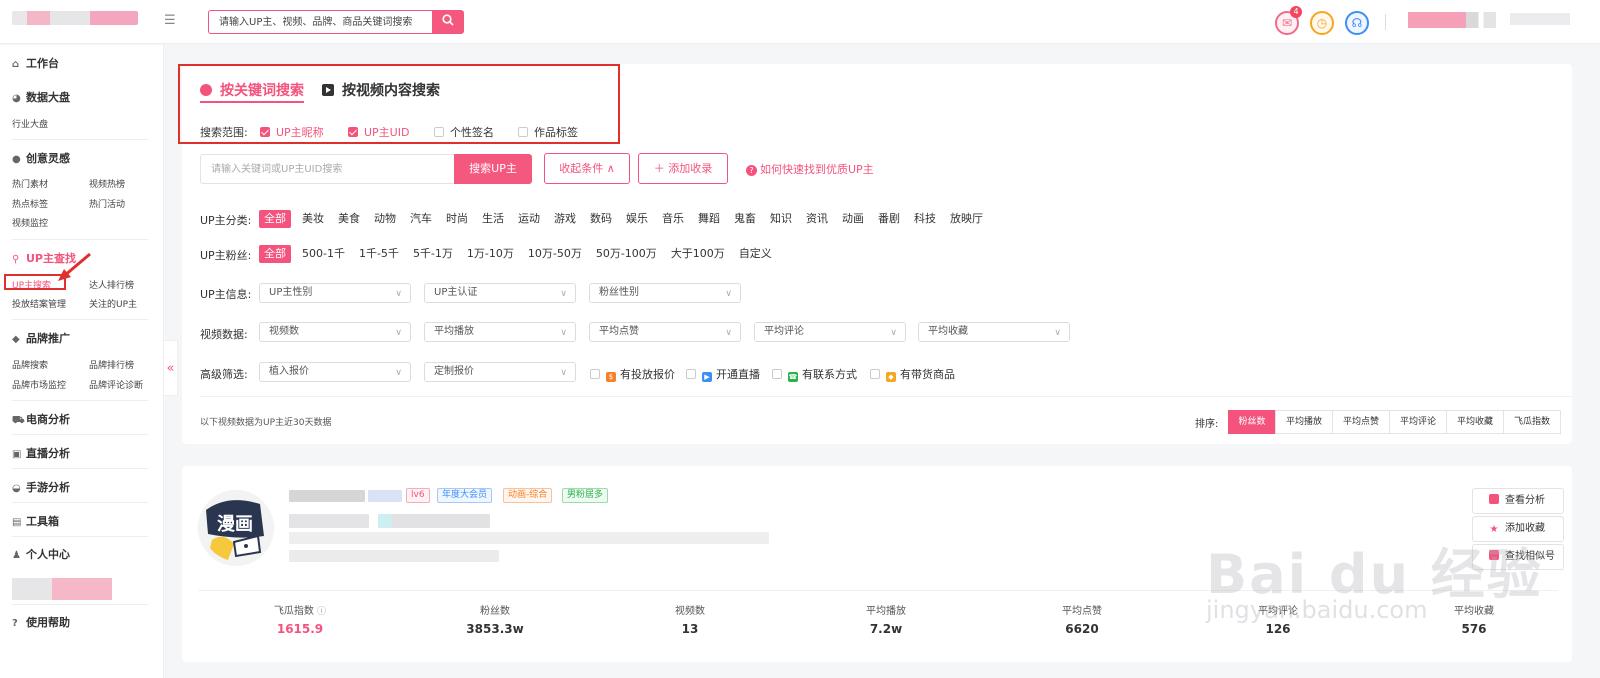 This screenshot has height=678, width=1600. What do you see at coordinates (41, 158) in the screenshot?
I see `sidebar-item-inspiration: ● 创意灵感` at bounding box center [41, 158].